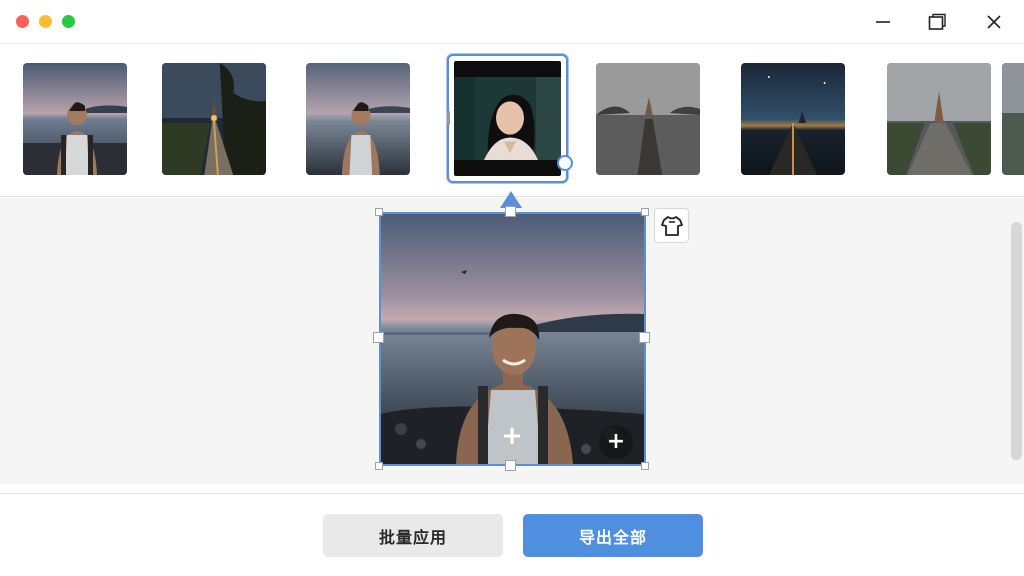 The height and width of the screenshot is (576, 1024). I want to click on vertical-scrollbar, so click(1016, 341).